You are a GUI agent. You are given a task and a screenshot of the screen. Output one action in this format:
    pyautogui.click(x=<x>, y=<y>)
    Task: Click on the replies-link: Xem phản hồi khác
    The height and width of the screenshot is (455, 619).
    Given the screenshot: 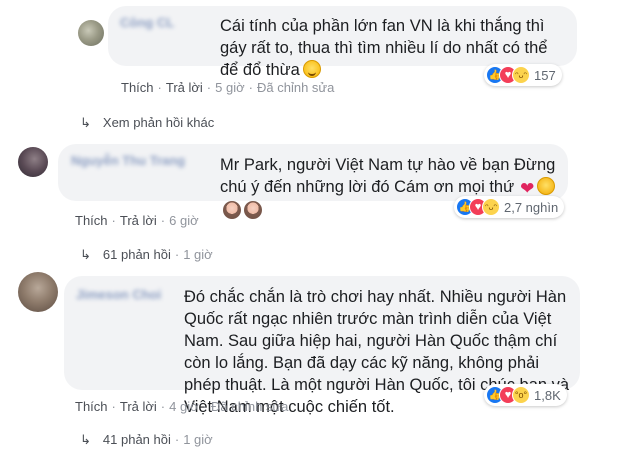 What is the action you would take?
    pyautogui.click(x=158, y=122)
    